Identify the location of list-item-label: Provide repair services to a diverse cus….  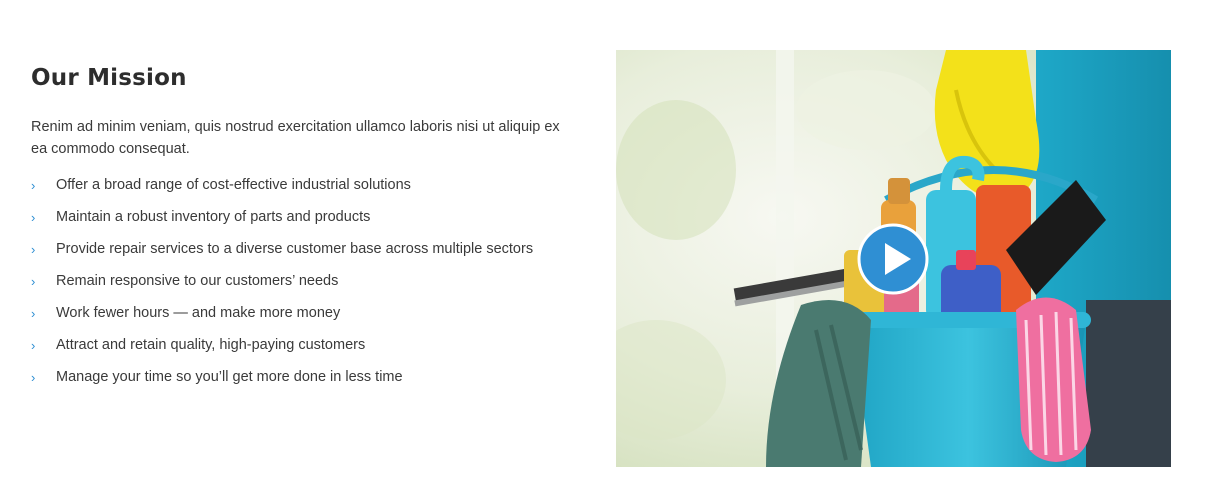
(295, 249).